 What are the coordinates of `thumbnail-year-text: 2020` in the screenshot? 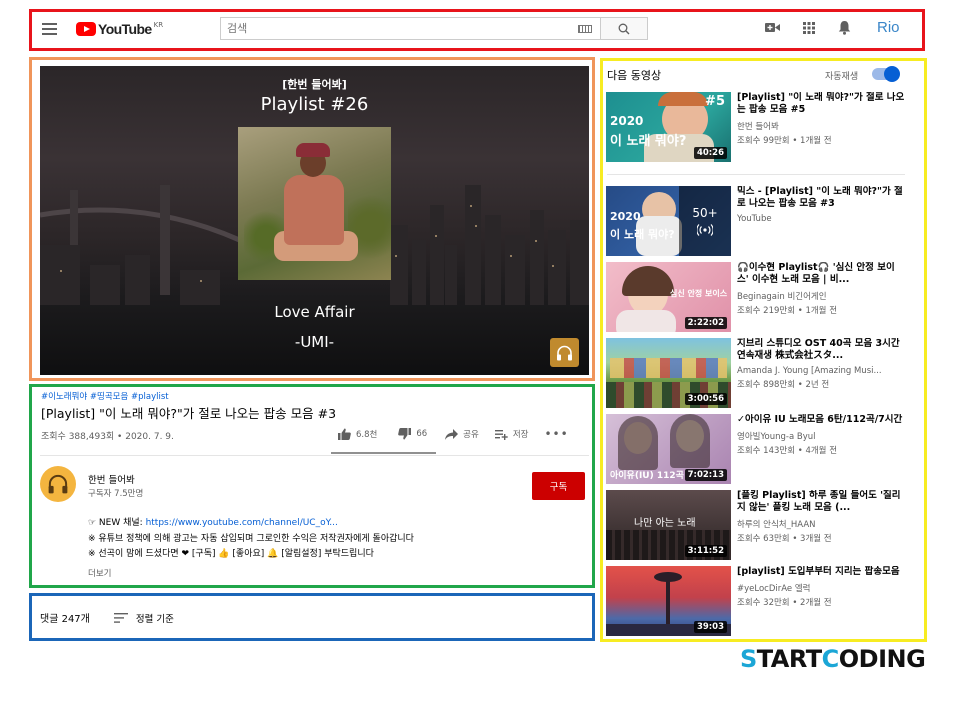 It's located at (627, 121).